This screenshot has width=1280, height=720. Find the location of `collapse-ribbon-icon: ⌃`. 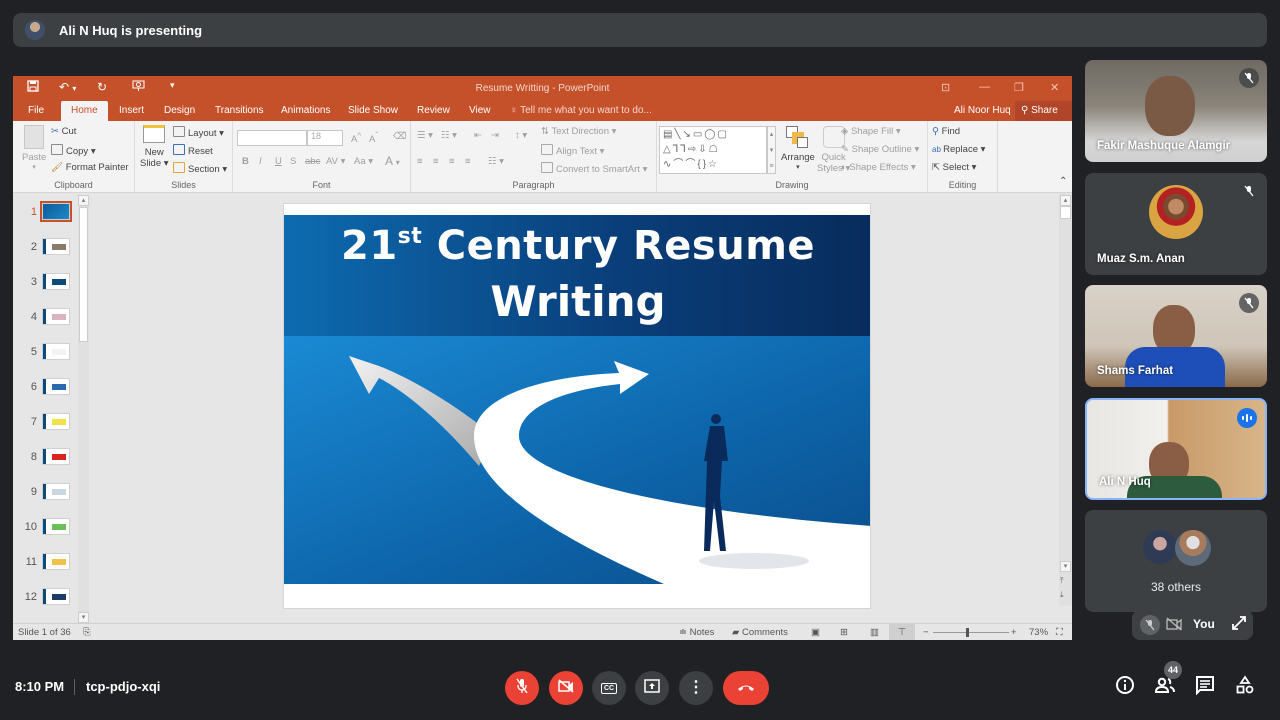

collapse-ribbon-icon: ⌃ is located at coordinates (1063, 181).